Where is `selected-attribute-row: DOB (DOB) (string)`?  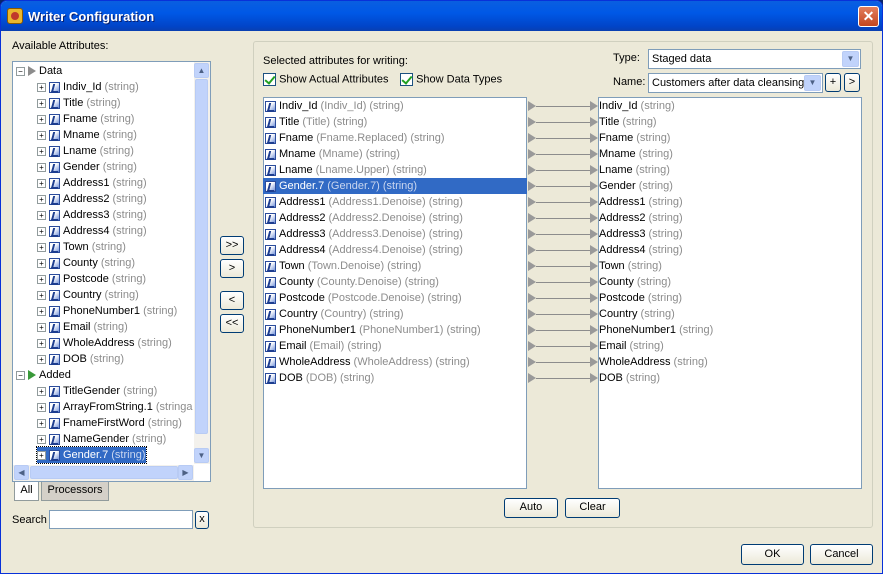
selected-attribute-row: DOB (DOB) (string) is located at coordinates (395, 378).